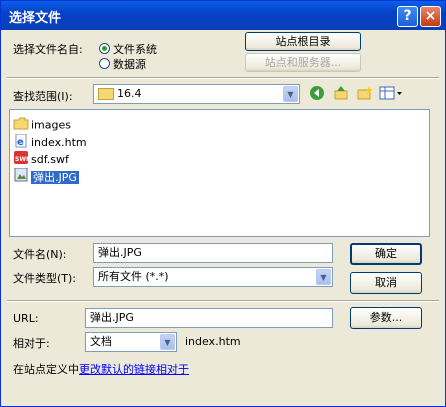  Describe the element at coordinates (104, 48) in the screenshot. I see `radio-file-system` at that location.